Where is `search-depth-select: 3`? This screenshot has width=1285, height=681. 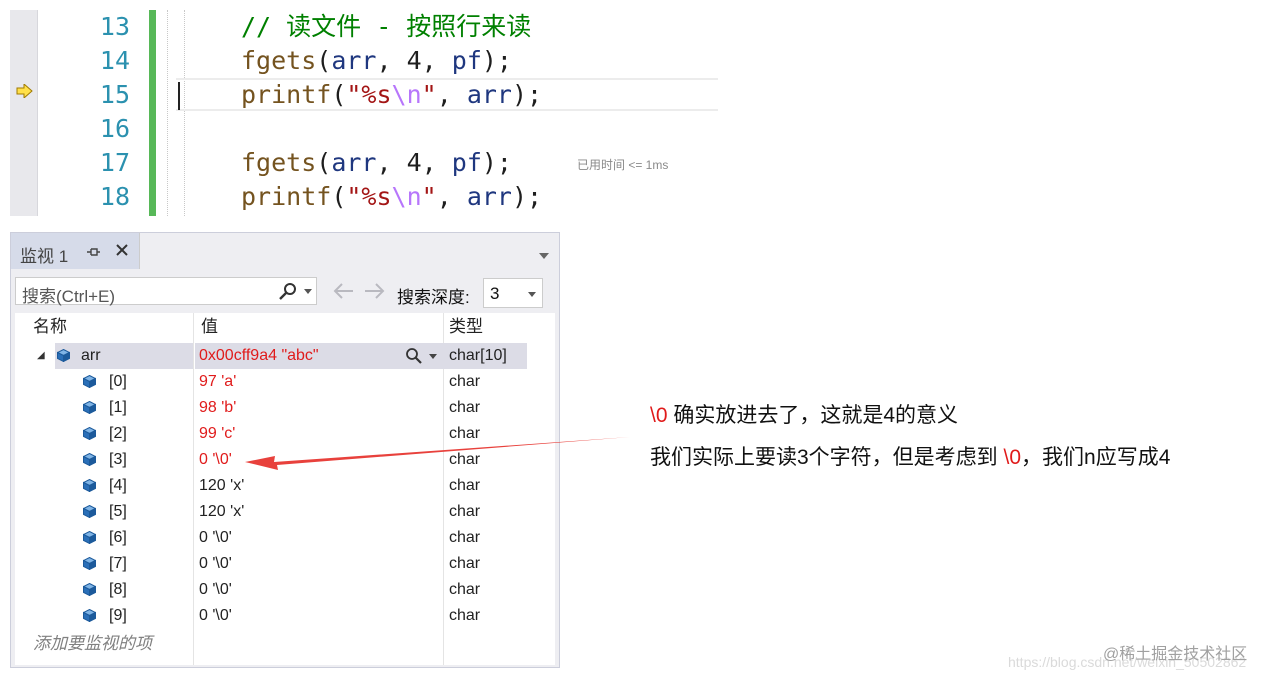 search-depth-select: 3 is located at coordinates (513, 293).